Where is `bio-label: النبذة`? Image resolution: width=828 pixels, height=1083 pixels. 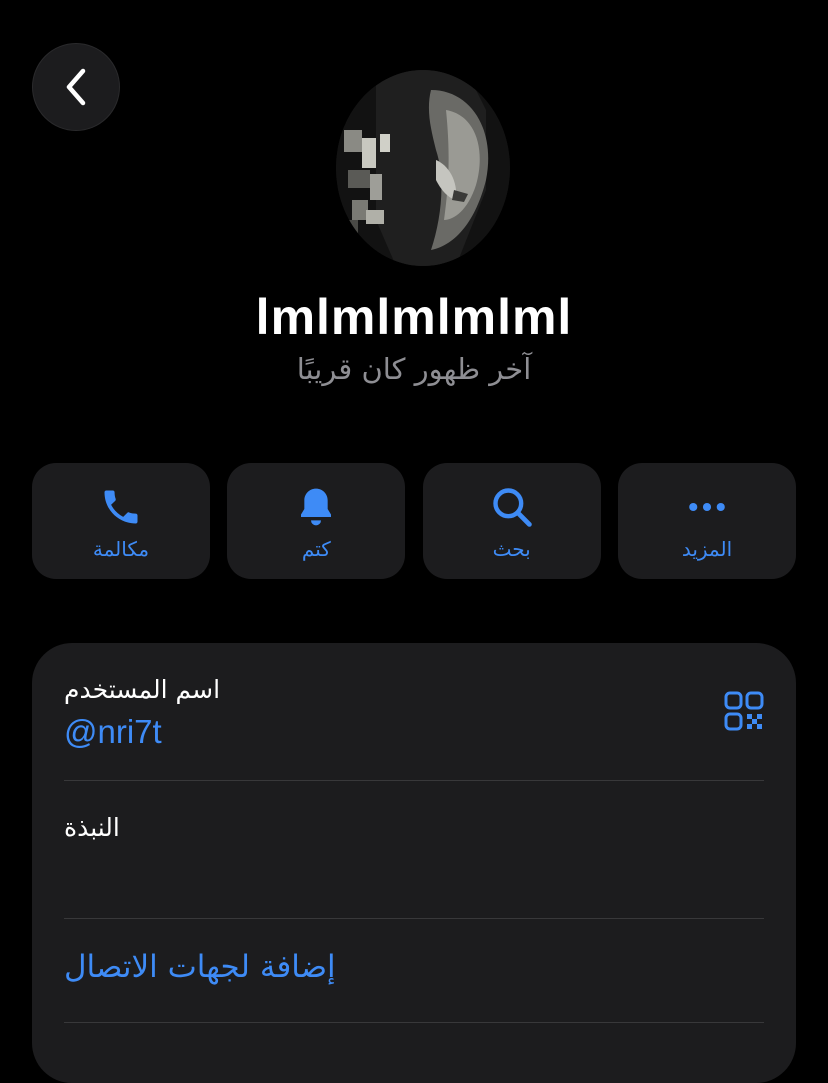 bio-label: النبذة is located at coordinates (92, 827).